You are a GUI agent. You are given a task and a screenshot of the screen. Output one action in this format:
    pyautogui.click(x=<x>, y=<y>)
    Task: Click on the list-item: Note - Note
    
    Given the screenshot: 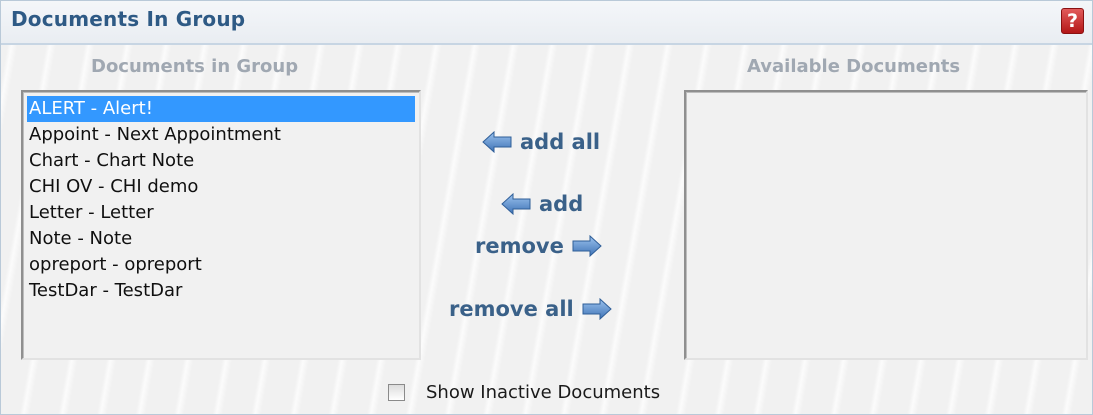 What is the action you would take?
    pyautogui.click(x=223, y=239)
    